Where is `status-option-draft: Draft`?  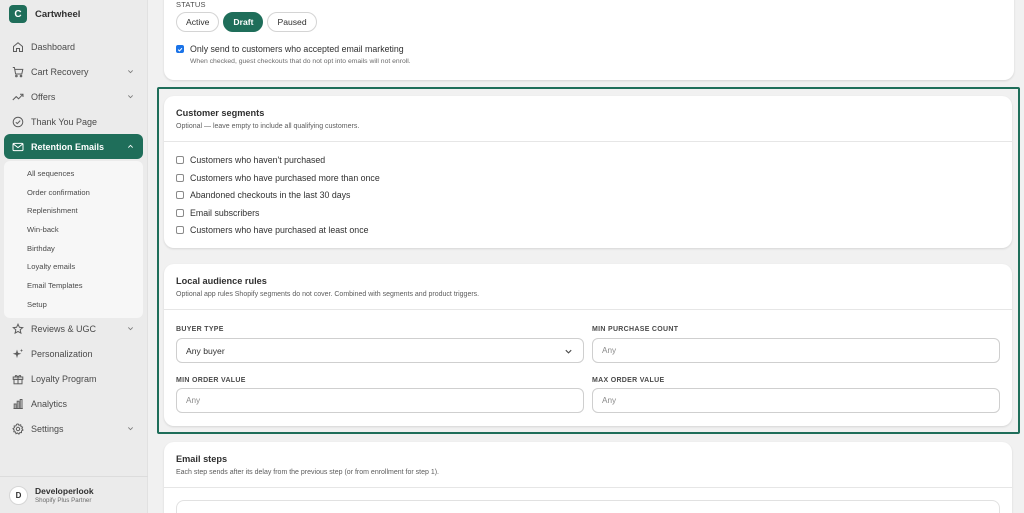
status-option-draft: Draft is located at coordinates (243, 22).